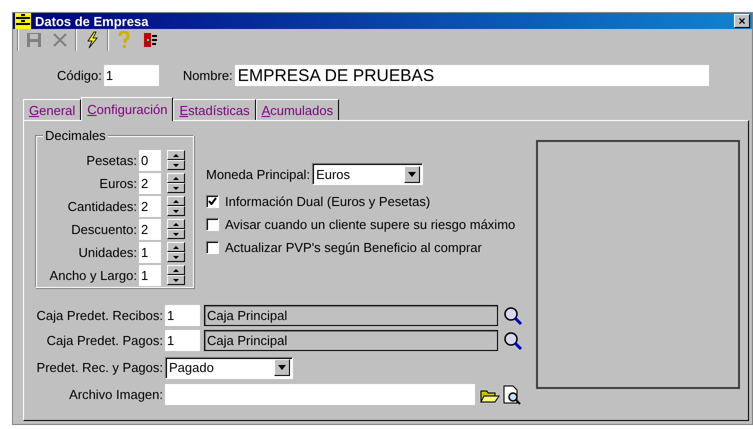 The width and height of the screenshot is (753, 429). I want to click on app-icon, so click(23, 21).